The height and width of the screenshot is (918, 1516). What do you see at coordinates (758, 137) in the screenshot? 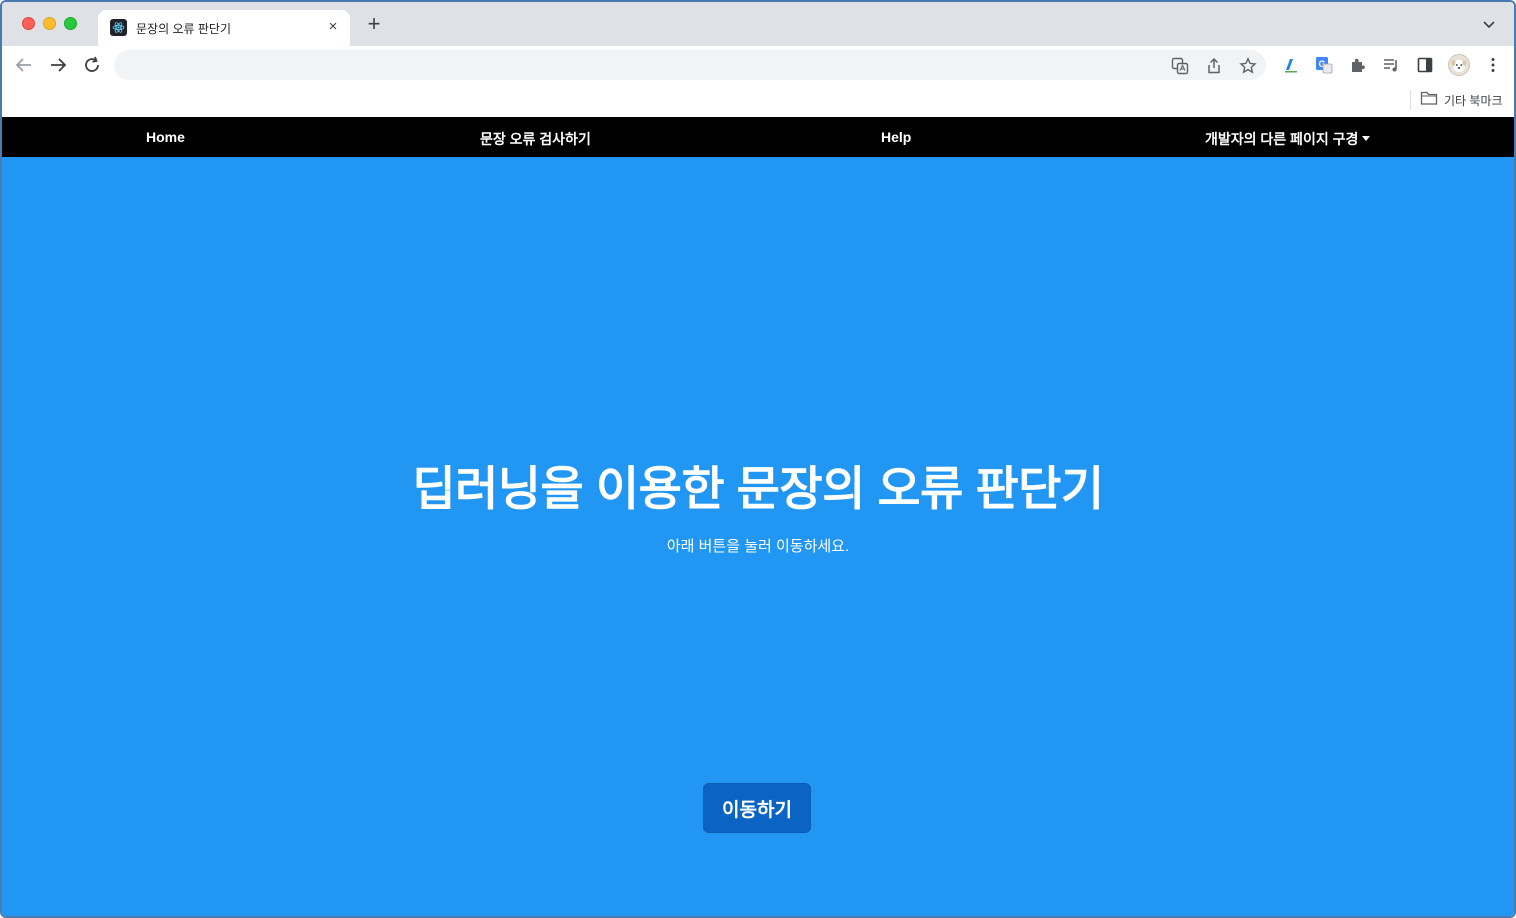
I see `site-navbar: Home 문장 오류 검사하기 Help 개발자의 다른 페이지 구경` at bounding box center [758, 137].